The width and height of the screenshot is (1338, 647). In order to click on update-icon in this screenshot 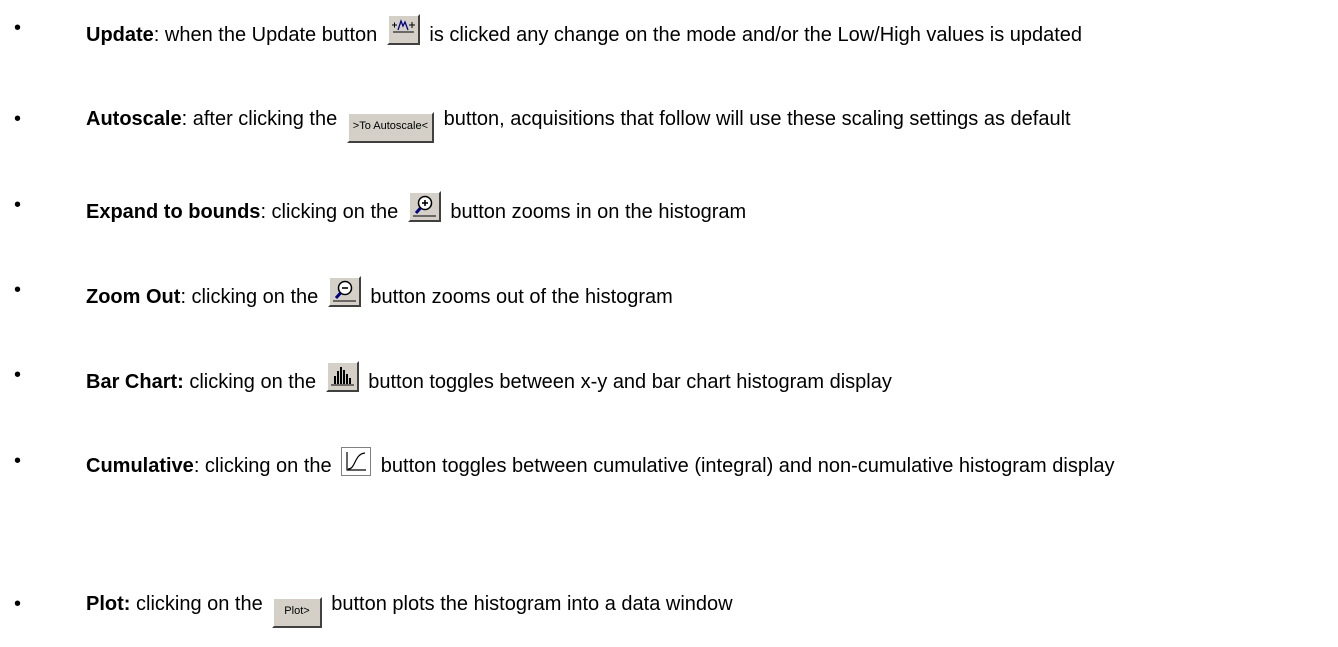, I will do `click(403, 26)`.